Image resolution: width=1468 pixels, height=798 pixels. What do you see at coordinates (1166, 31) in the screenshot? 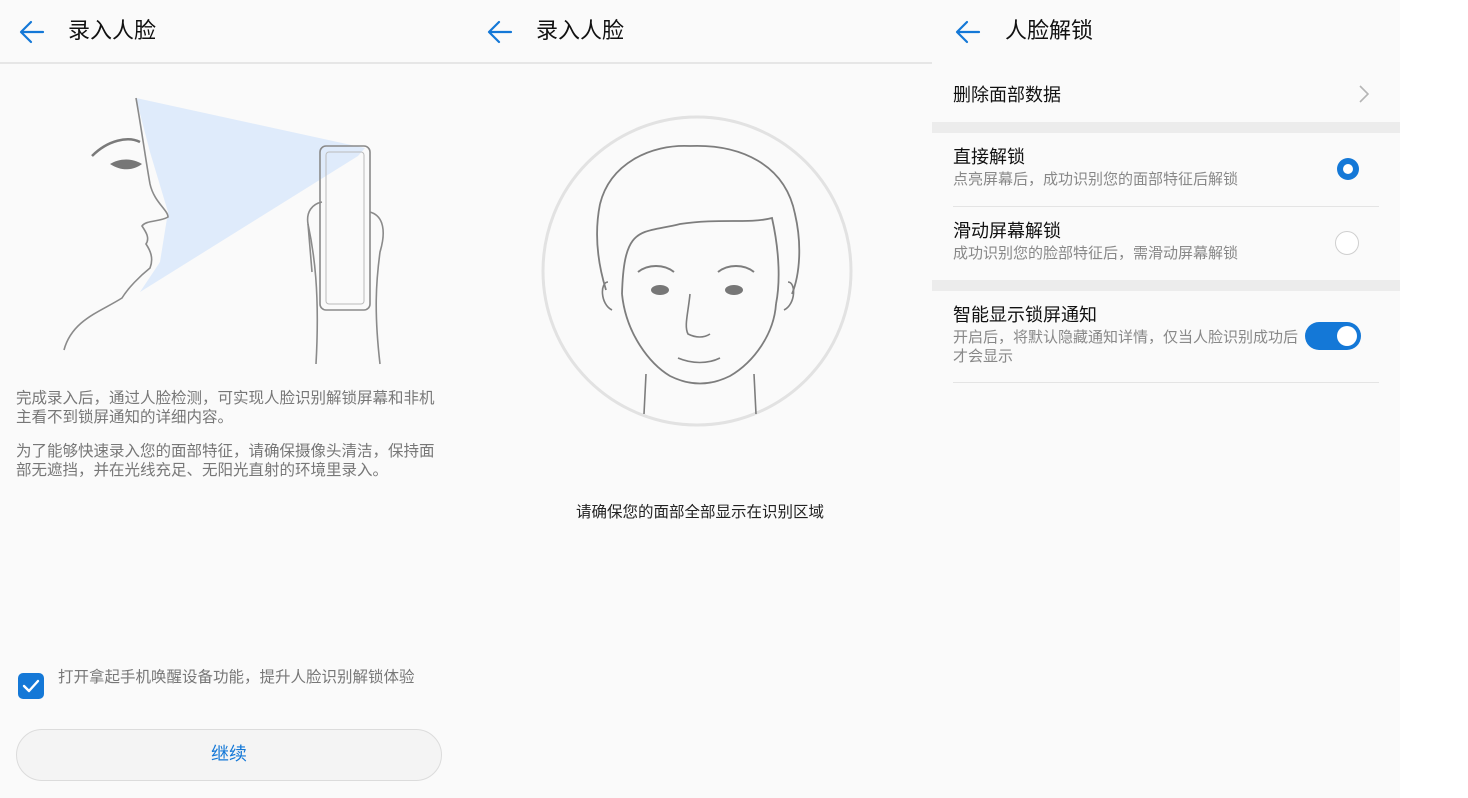
I see `app-bar: 人脸解锁` at bounding box center [1166, 31].